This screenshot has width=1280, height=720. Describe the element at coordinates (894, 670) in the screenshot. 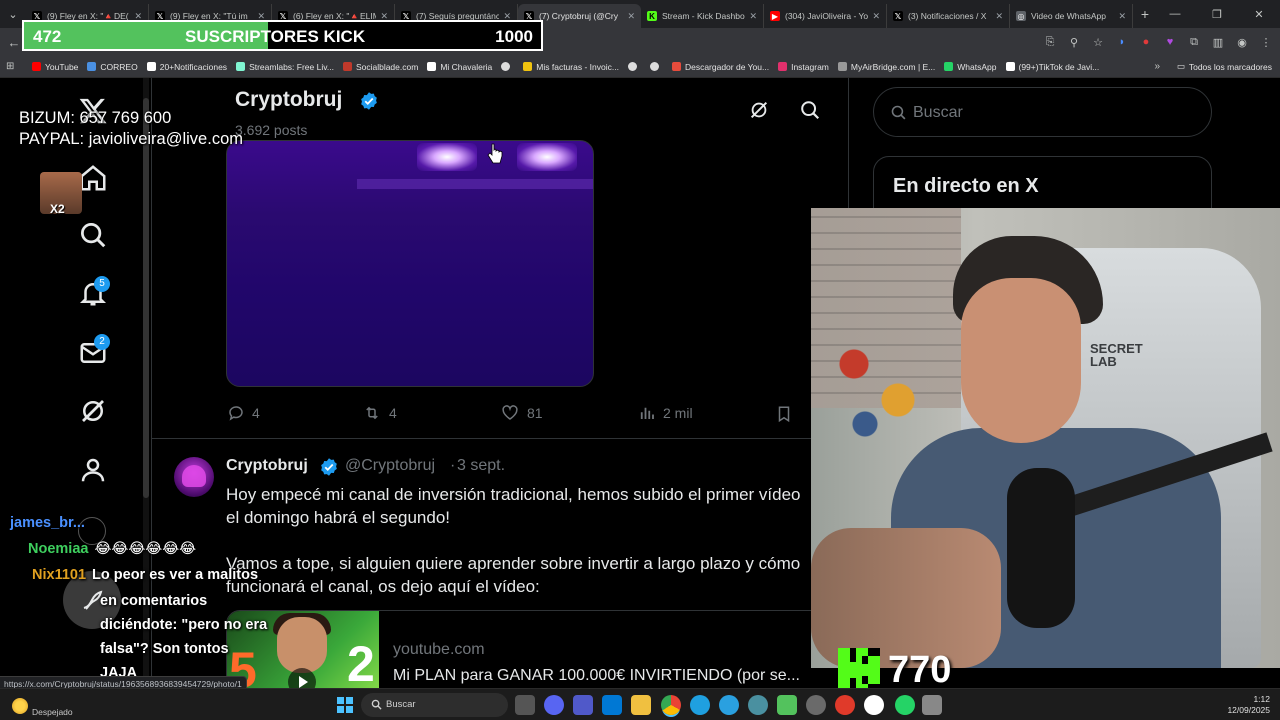

I see `kick-viewer-counter: 770` at that location.